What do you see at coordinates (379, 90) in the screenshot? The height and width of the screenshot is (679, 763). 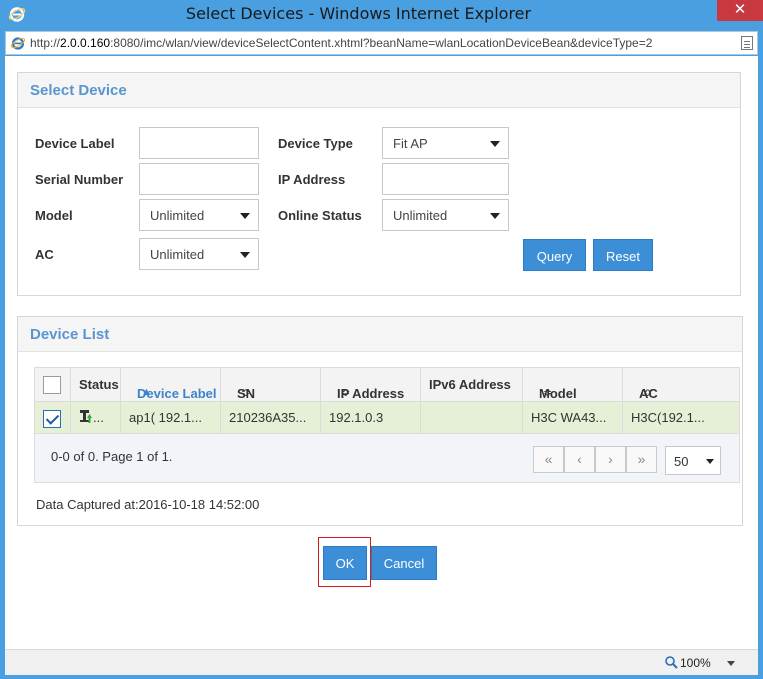 I see `select-device-panel-header: Select Device` at bounding box center [379, 90].